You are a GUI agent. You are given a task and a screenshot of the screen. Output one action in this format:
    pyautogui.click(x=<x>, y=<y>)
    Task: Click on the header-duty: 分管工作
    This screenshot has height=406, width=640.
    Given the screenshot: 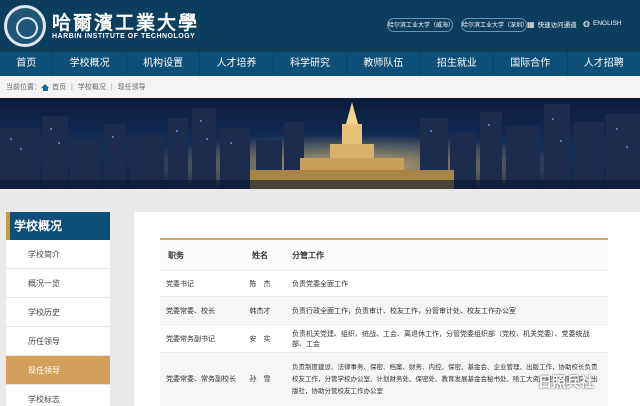 What is the action you would take?
    pyautogui.click(x=308, y=255)
    